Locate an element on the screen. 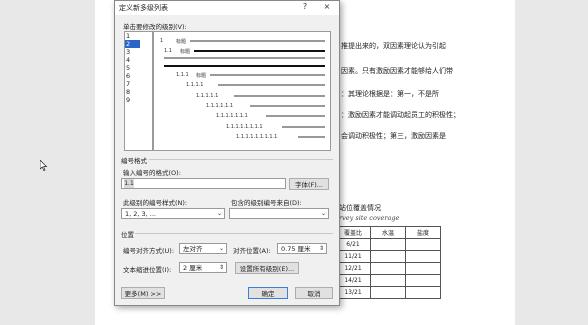 The image size is (588, 325). preview-number: 1.1.1.1.1.1 is located at coordinates (220, 106).